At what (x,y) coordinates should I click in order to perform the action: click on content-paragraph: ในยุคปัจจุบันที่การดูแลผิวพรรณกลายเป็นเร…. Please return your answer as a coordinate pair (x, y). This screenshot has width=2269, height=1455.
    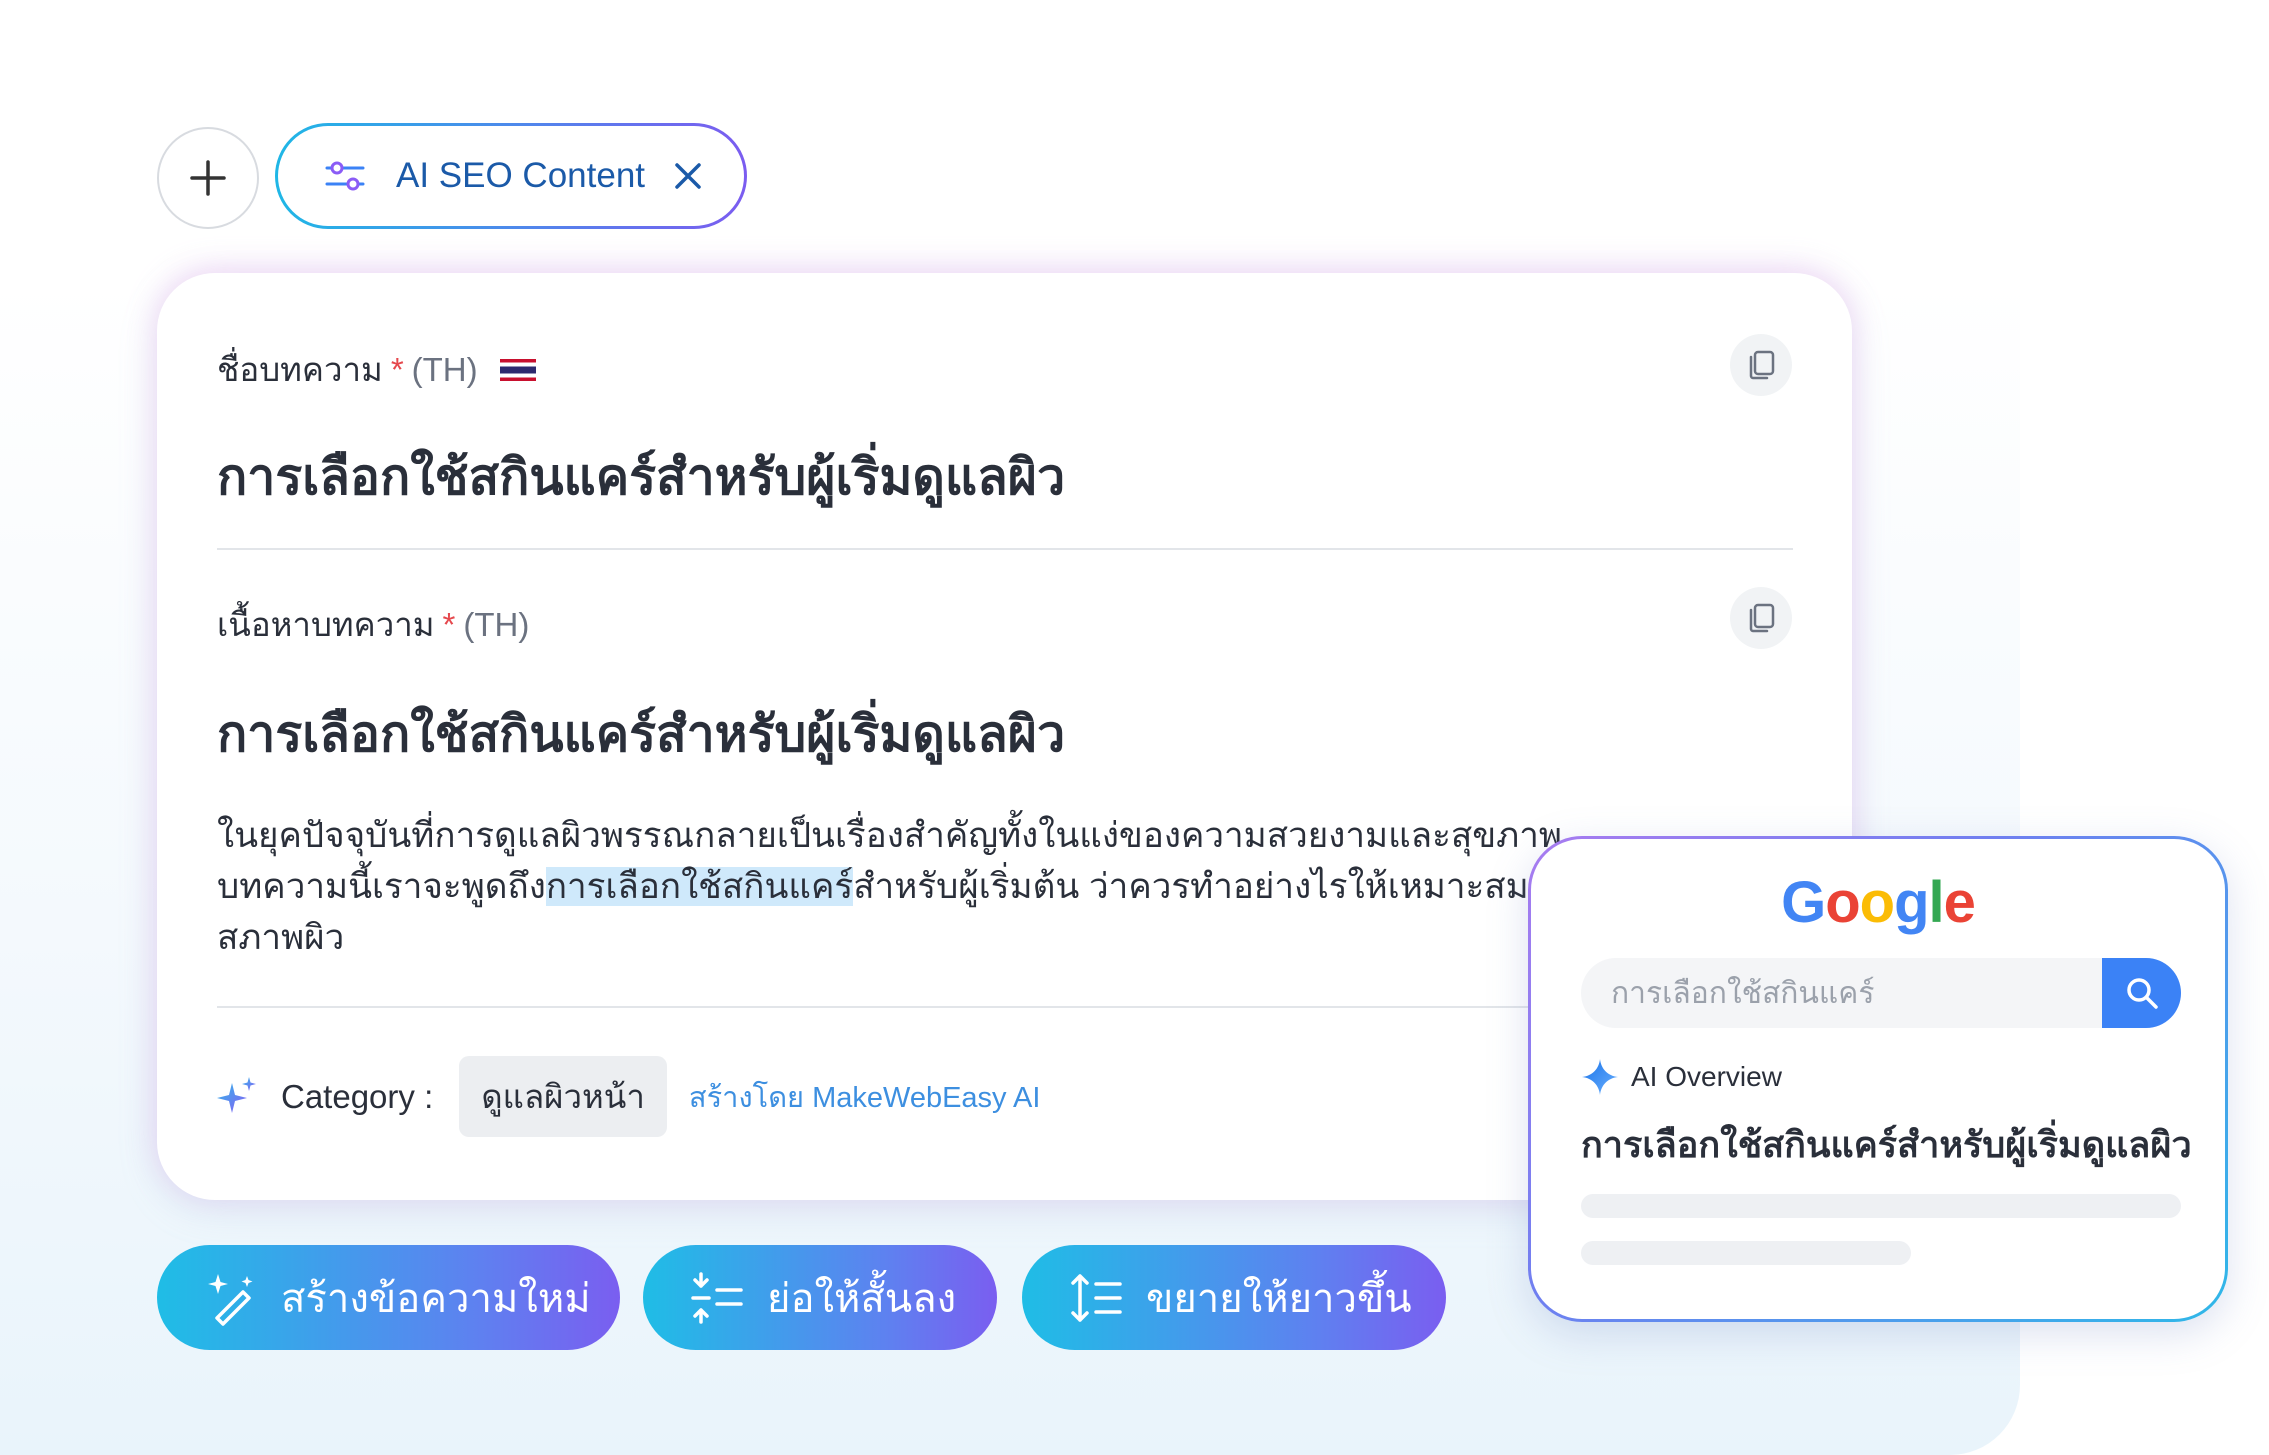
    Looking at the image, I should click on (927, 886).